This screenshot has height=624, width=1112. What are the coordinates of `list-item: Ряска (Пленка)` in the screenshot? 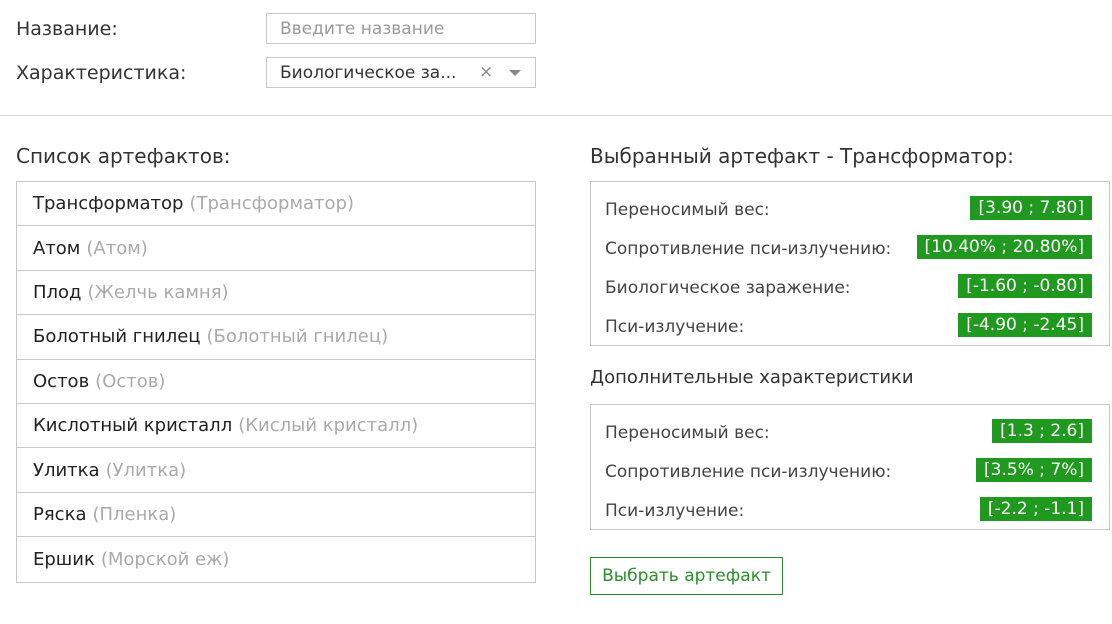 It's located at (276, 515).